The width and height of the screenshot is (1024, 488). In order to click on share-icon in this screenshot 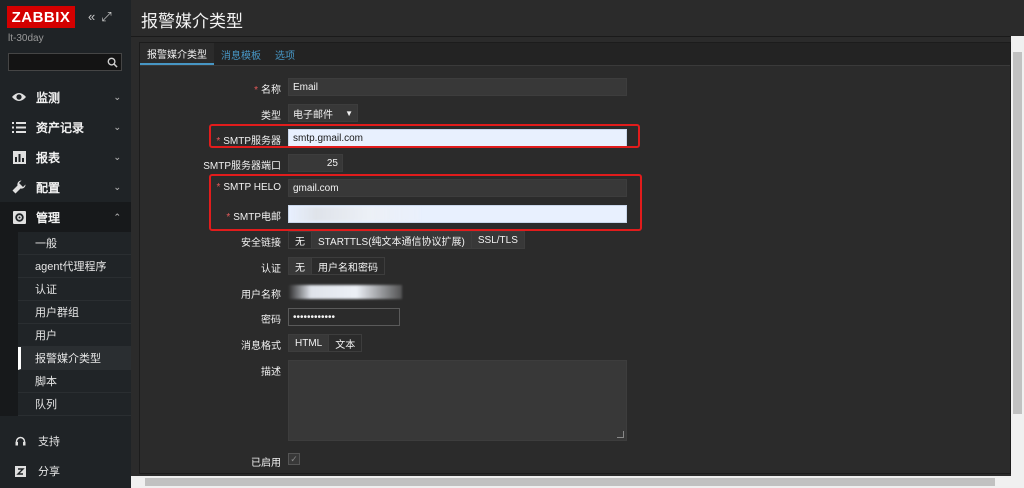, I will do `click(20, 471)`.